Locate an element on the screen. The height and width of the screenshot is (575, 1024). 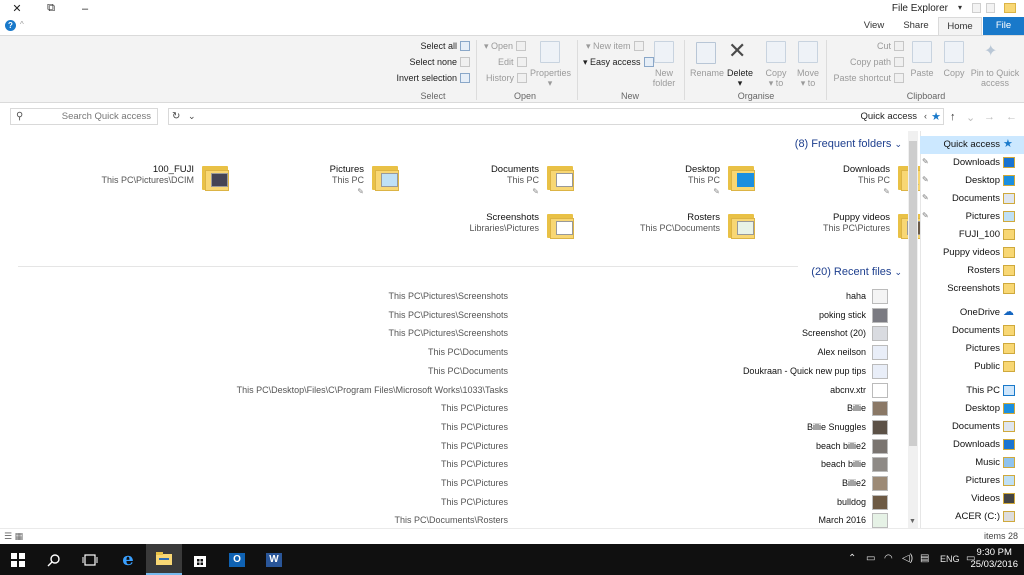
battery-icon: ▭ is located at coordinates (870, 558).